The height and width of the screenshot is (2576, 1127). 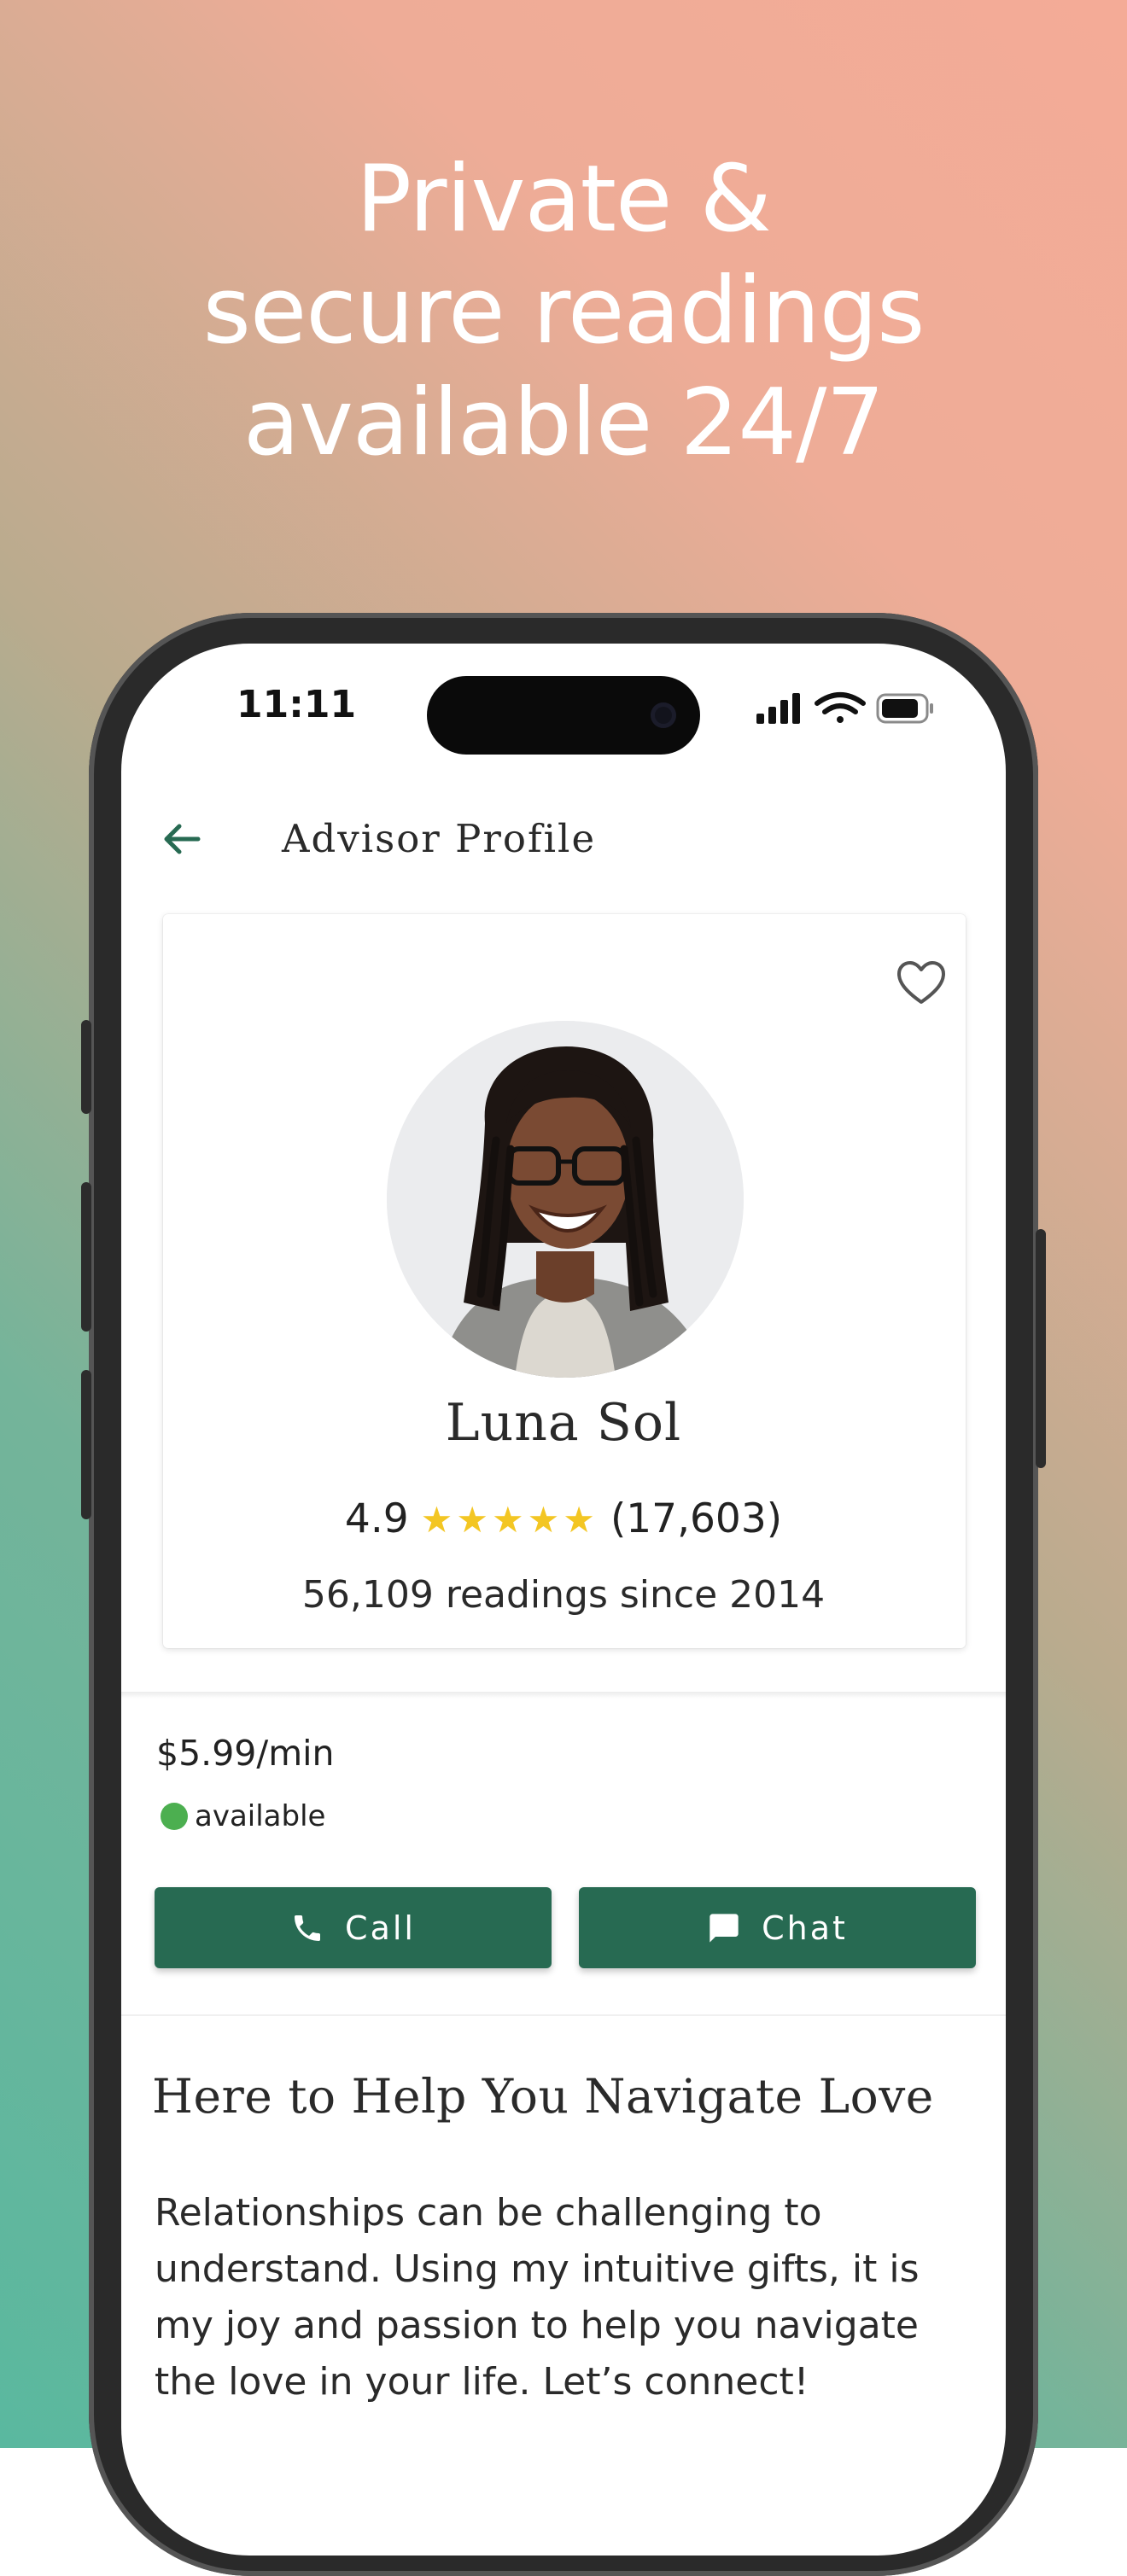 I want to click on chat-button-label: Chat, so click(x=805, y=1928).